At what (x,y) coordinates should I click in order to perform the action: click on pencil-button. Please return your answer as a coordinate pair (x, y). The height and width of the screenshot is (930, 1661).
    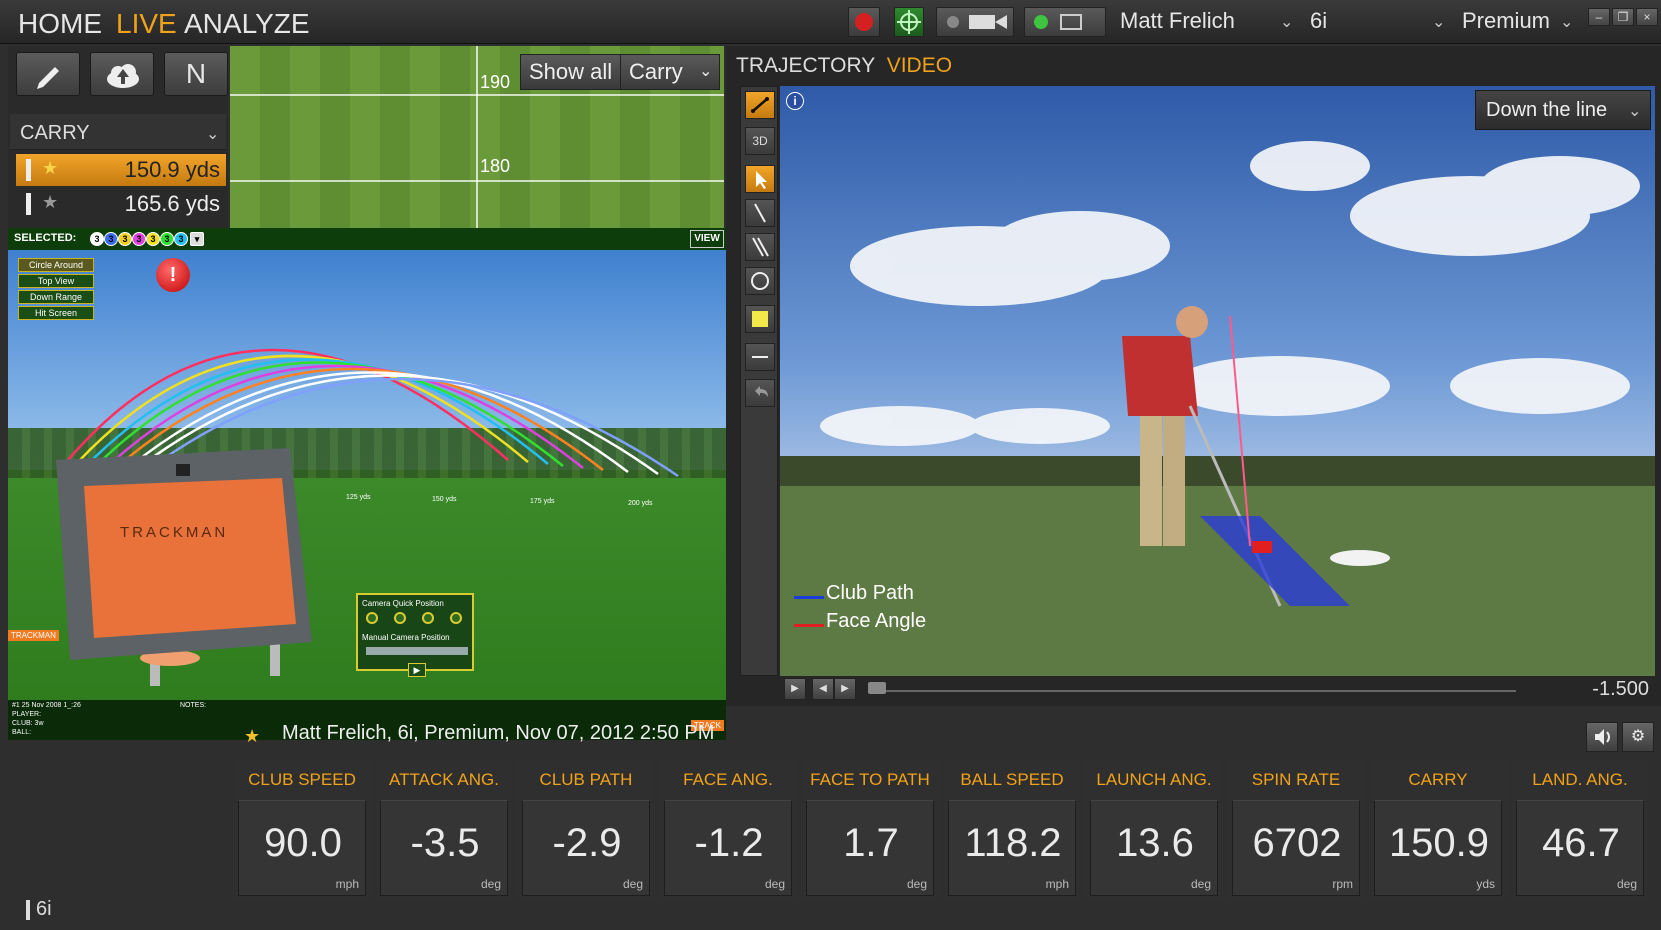
    Looking at the image, I should click on (48, 74).